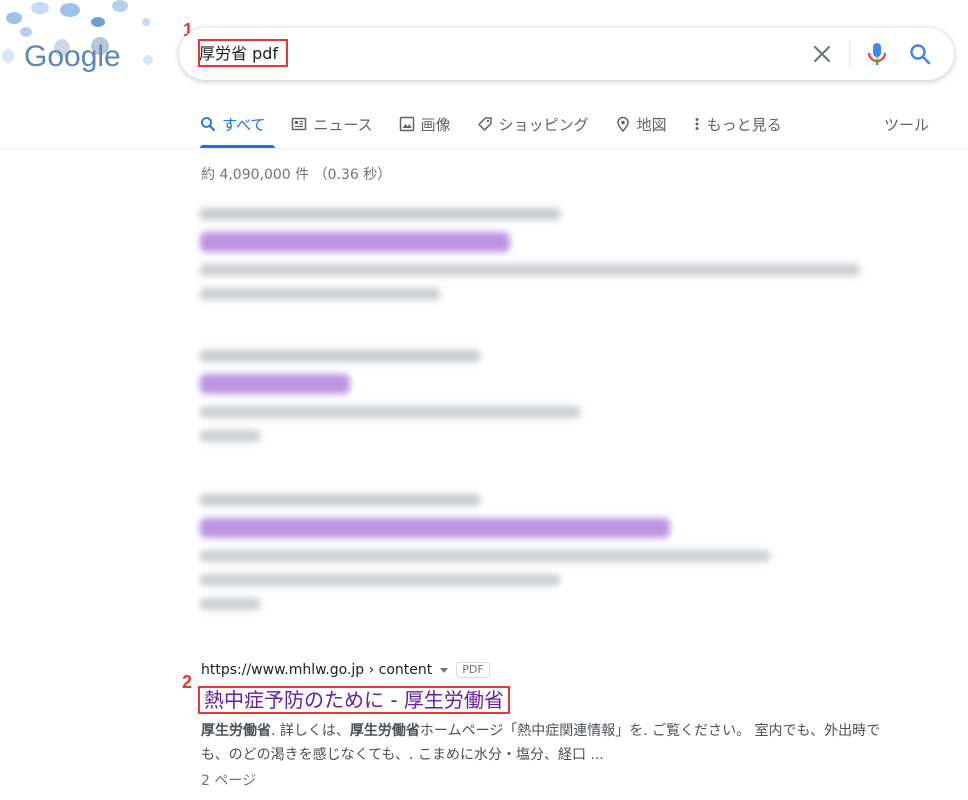  What do you see at coordinates (473, 670) in the screenshot?
I see `pdf-badge: PDF` at bounding box center [473, 670].